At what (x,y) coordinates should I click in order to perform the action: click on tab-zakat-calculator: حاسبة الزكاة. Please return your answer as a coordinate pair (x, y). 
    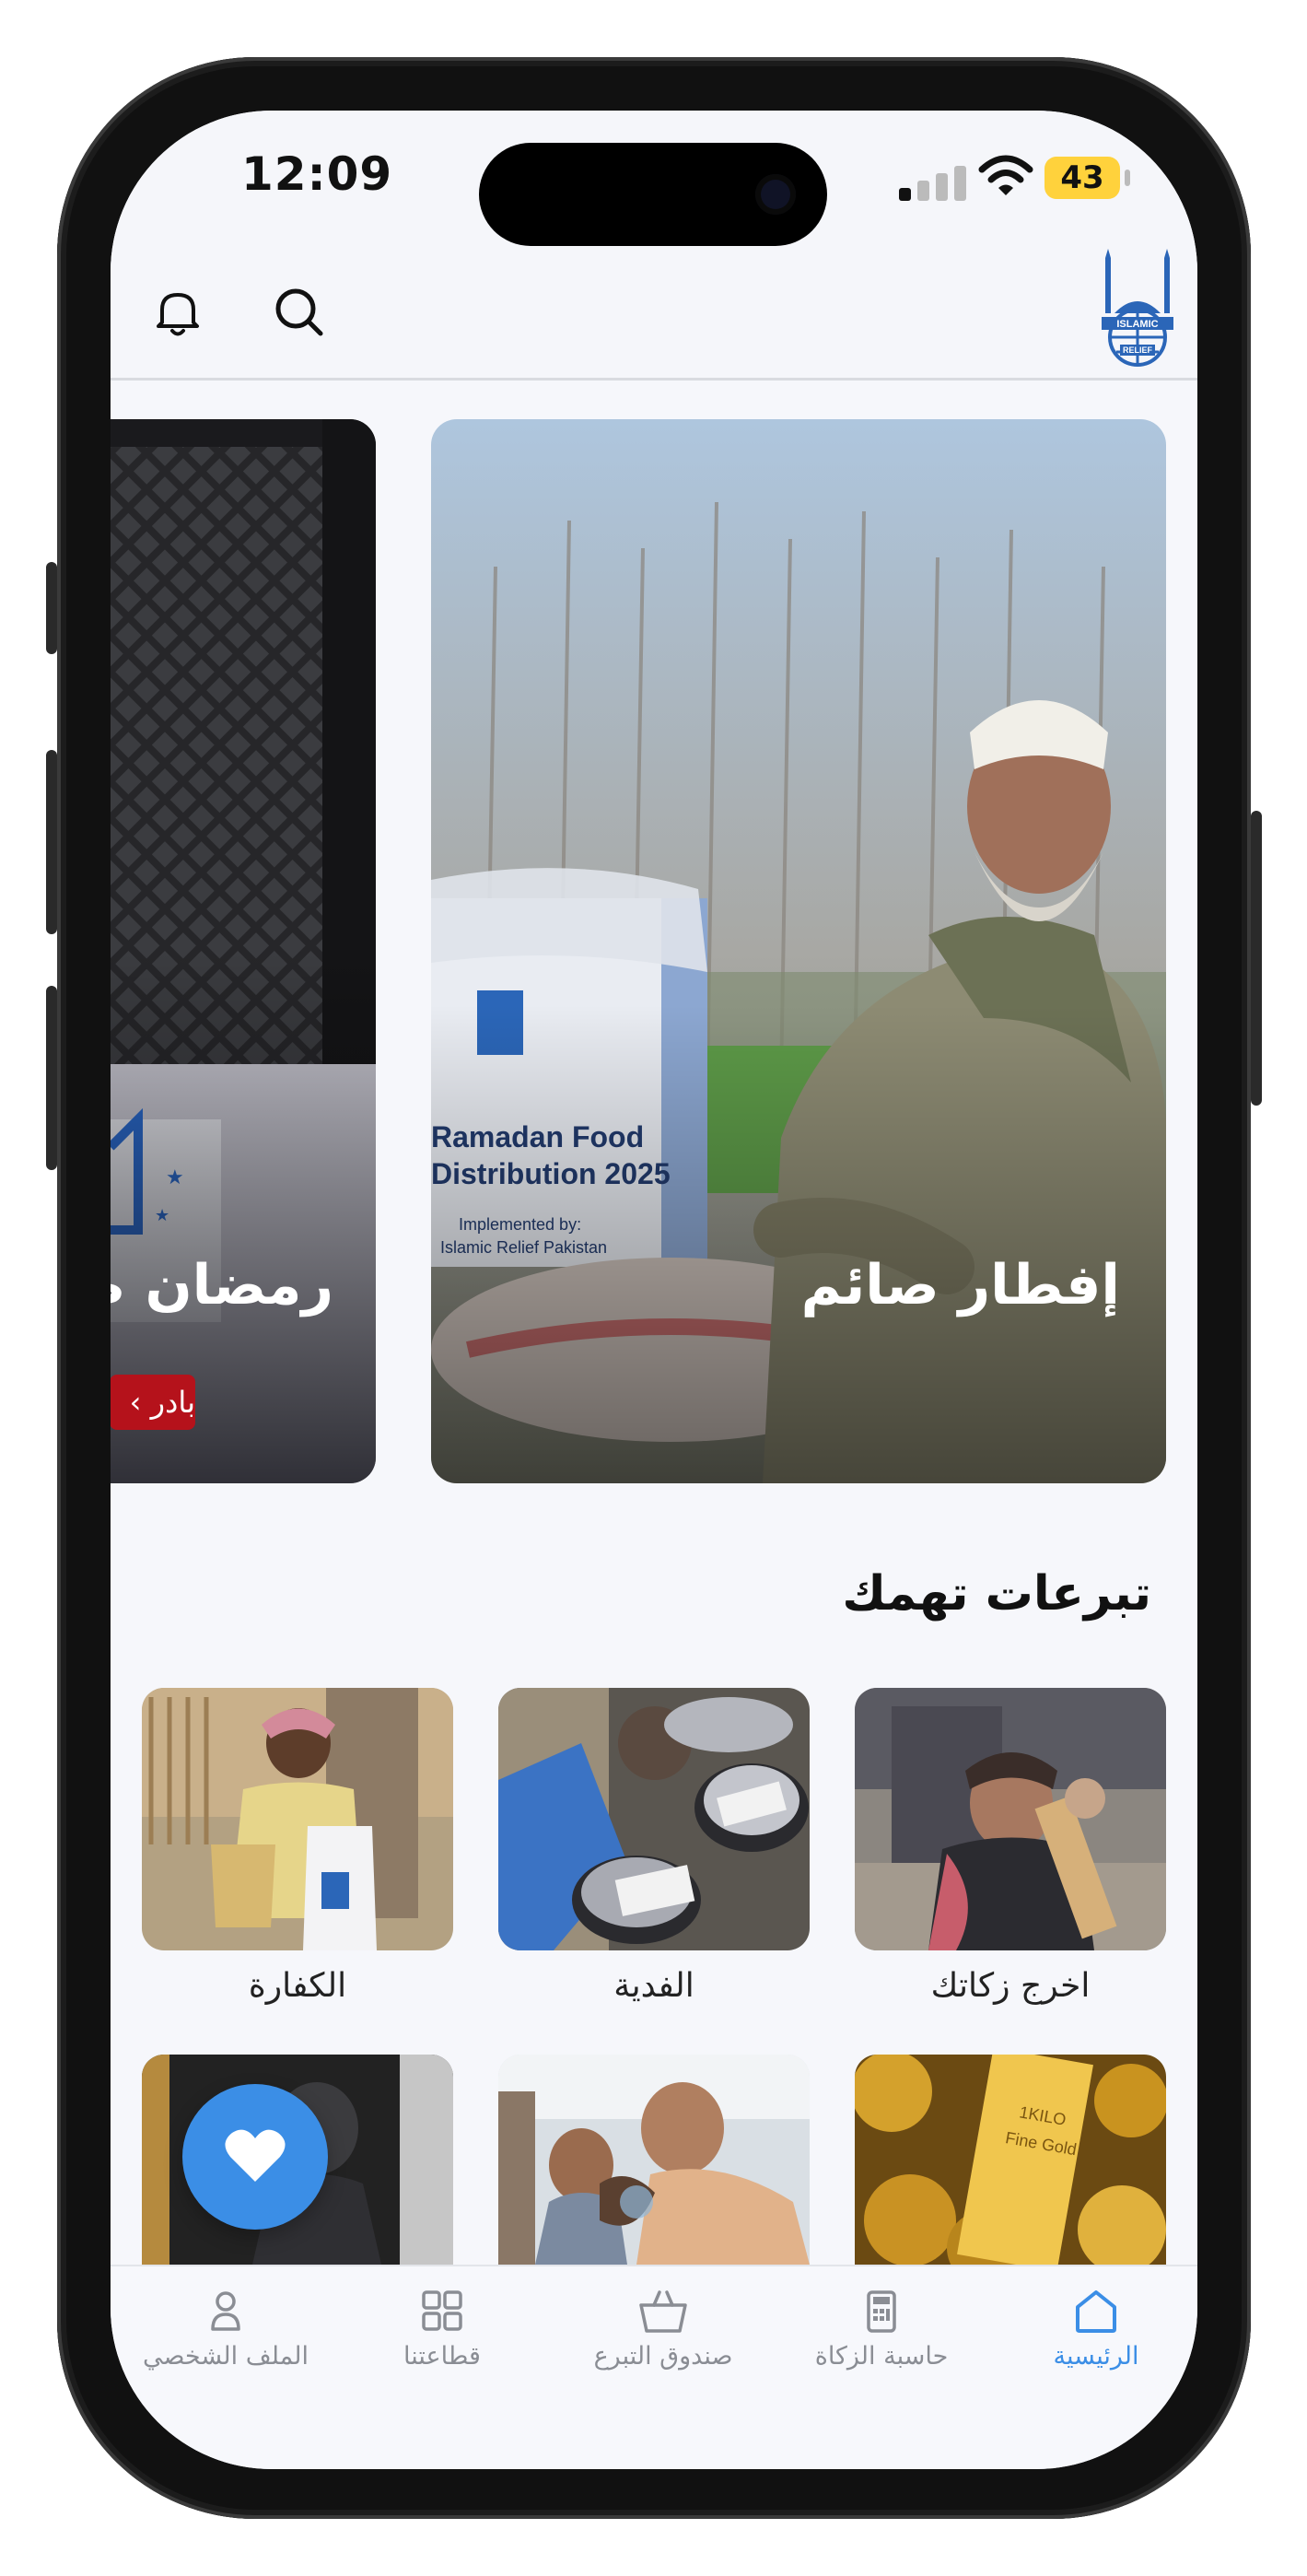
    Looking at the image, I should click on (882, 2328).